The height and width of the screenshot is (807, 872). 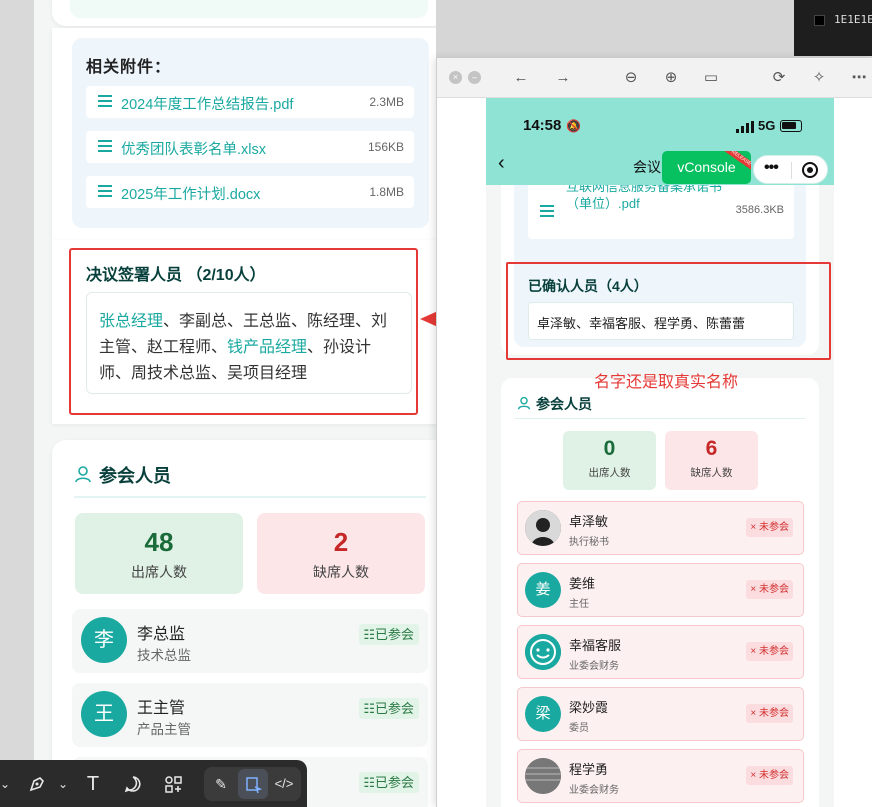 What do you see at coordinates (779, 78) in the screenshot?
I see `rotate-icon: ⟳` at bounding box center [779, 78].